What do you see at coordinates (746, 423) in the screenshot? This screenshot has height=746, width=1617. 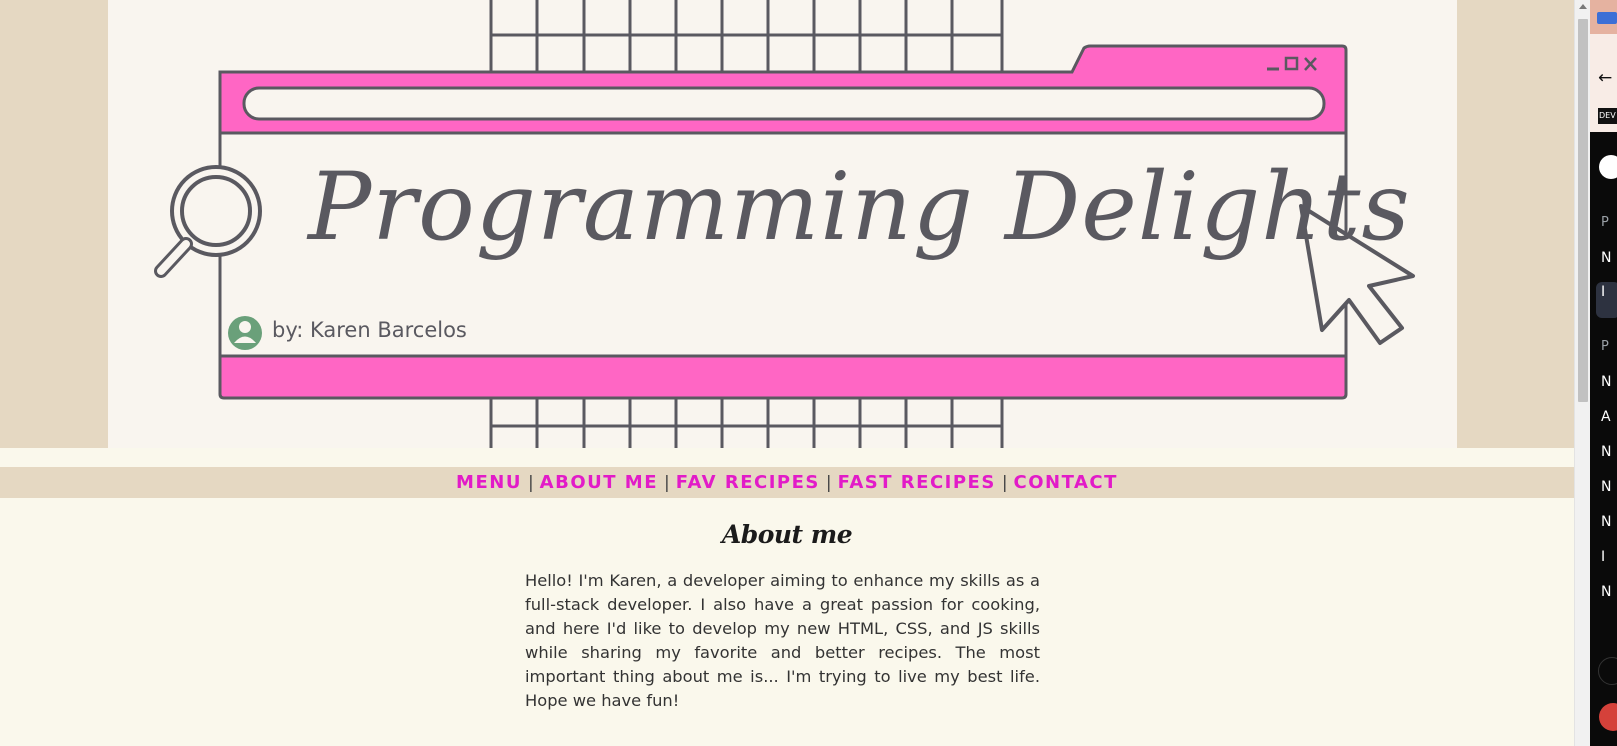 I see `grid-pattern-bottom` at bounding box center [746, 423].